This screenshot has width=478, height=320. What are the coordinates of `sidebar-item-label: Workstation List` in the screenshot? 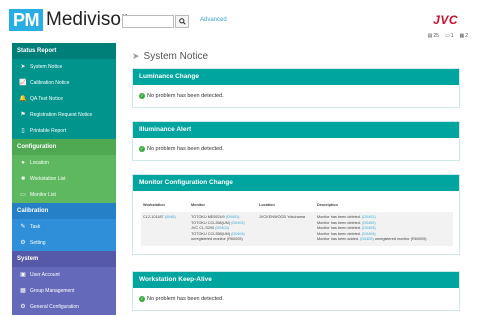 It's located at (48, 179).